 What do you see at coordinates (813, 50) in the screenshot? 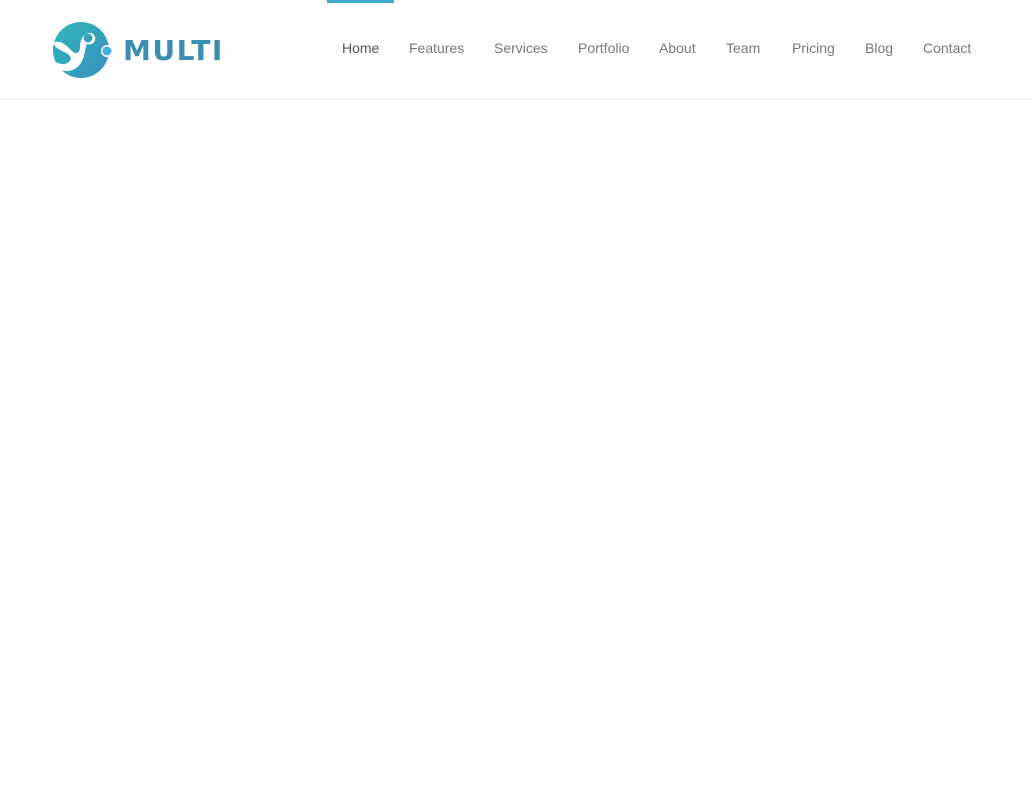
I see `nav-item-pricing: Pricing` at bounding box center [813, 50].